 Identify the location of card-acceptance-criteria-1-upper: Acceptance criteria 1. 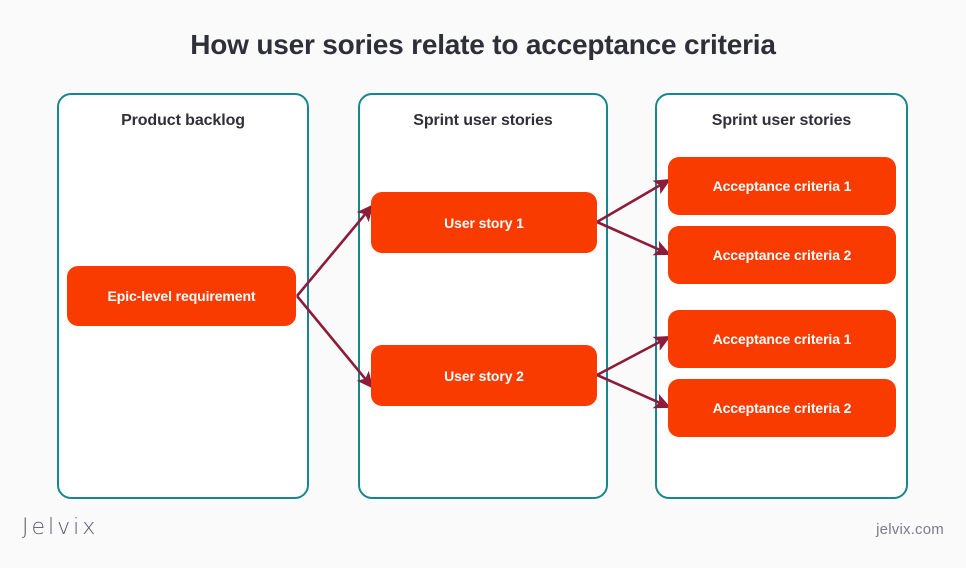
(782, 186).